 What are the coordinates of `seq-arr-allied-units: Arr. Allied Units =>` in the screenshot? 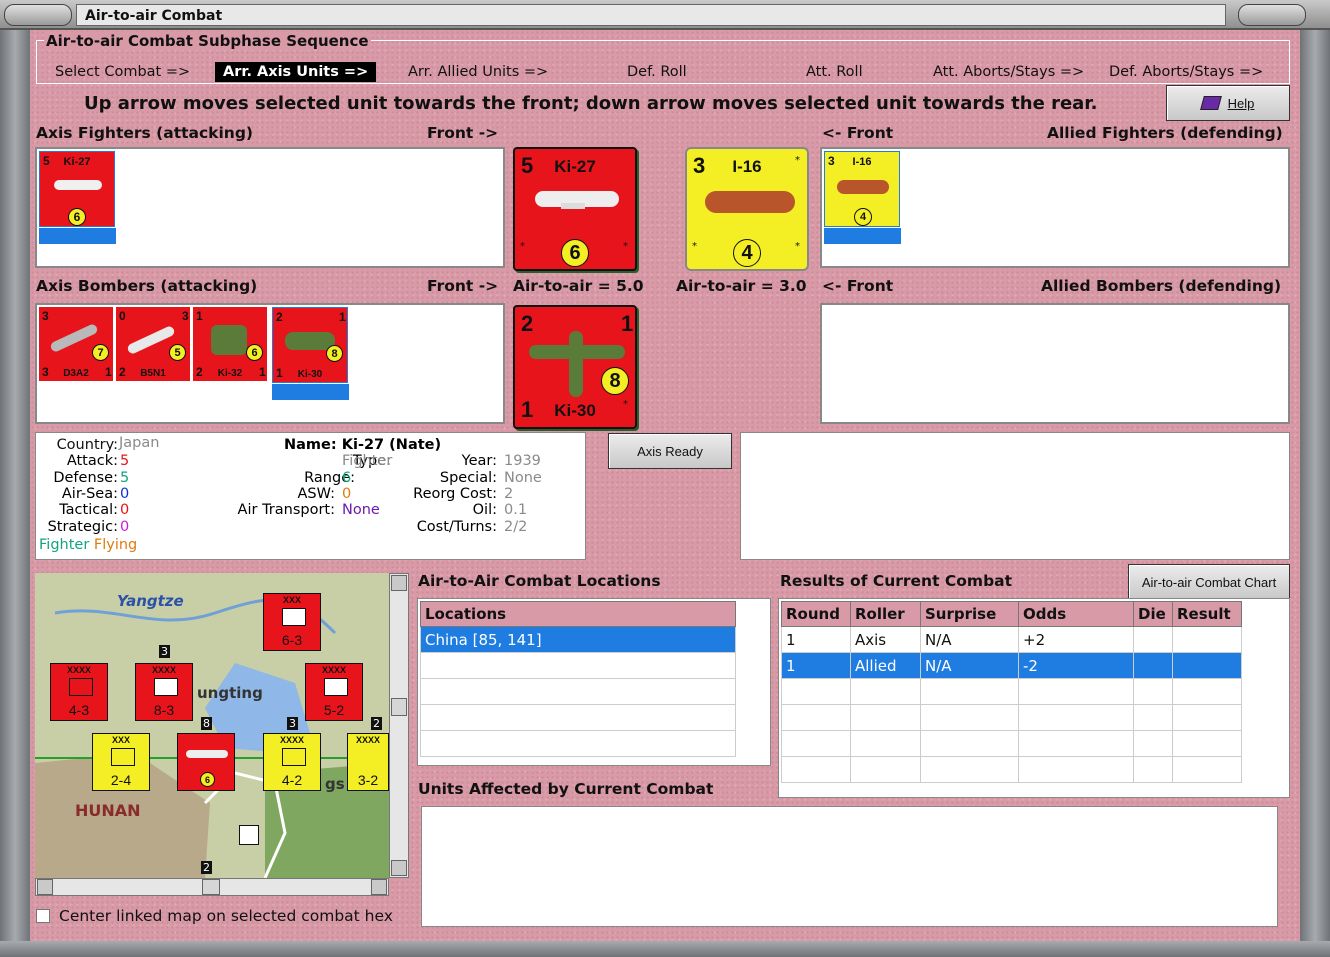 It's located at (478, 72).